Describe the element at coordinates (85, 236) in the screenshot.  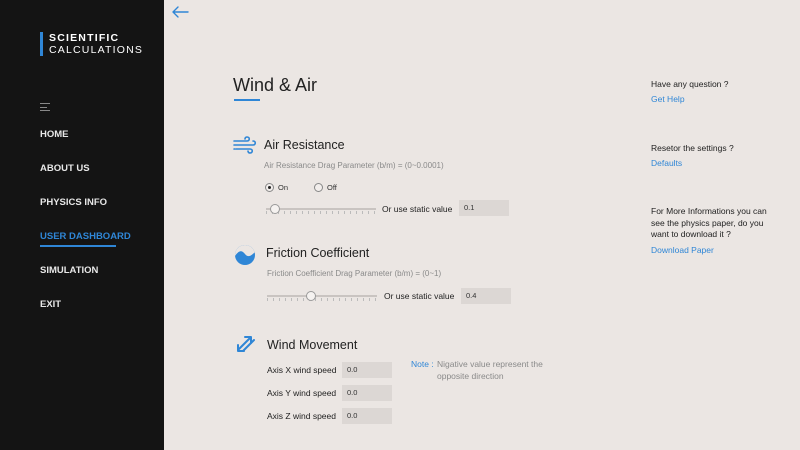
I see `sidebar-item-label: USER DASHBOARD` at that location.